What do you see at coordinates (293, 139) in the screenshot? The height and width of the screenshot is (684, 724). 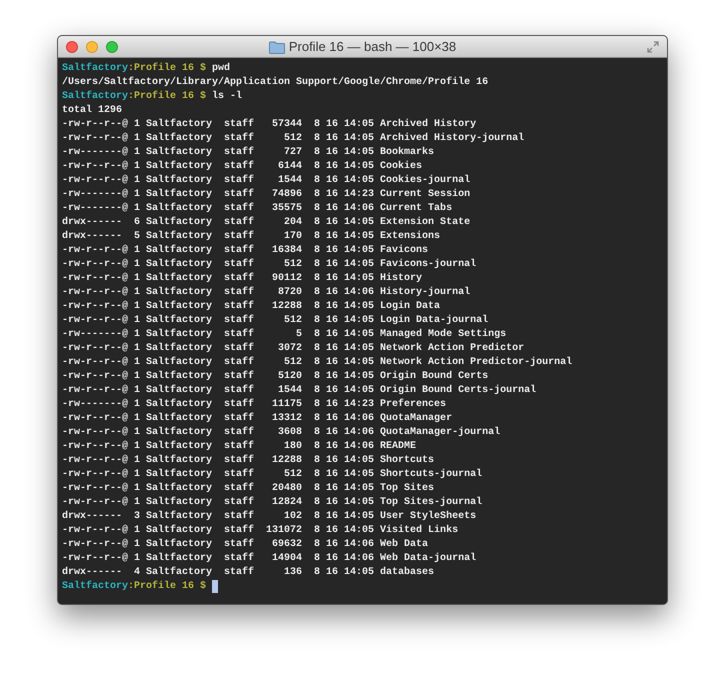 I see `output-line: -rw-r--r--@ 1 Saltfactory staff 512 8 16 14:05 Archived History-journal` at bounding box center [293, 139].